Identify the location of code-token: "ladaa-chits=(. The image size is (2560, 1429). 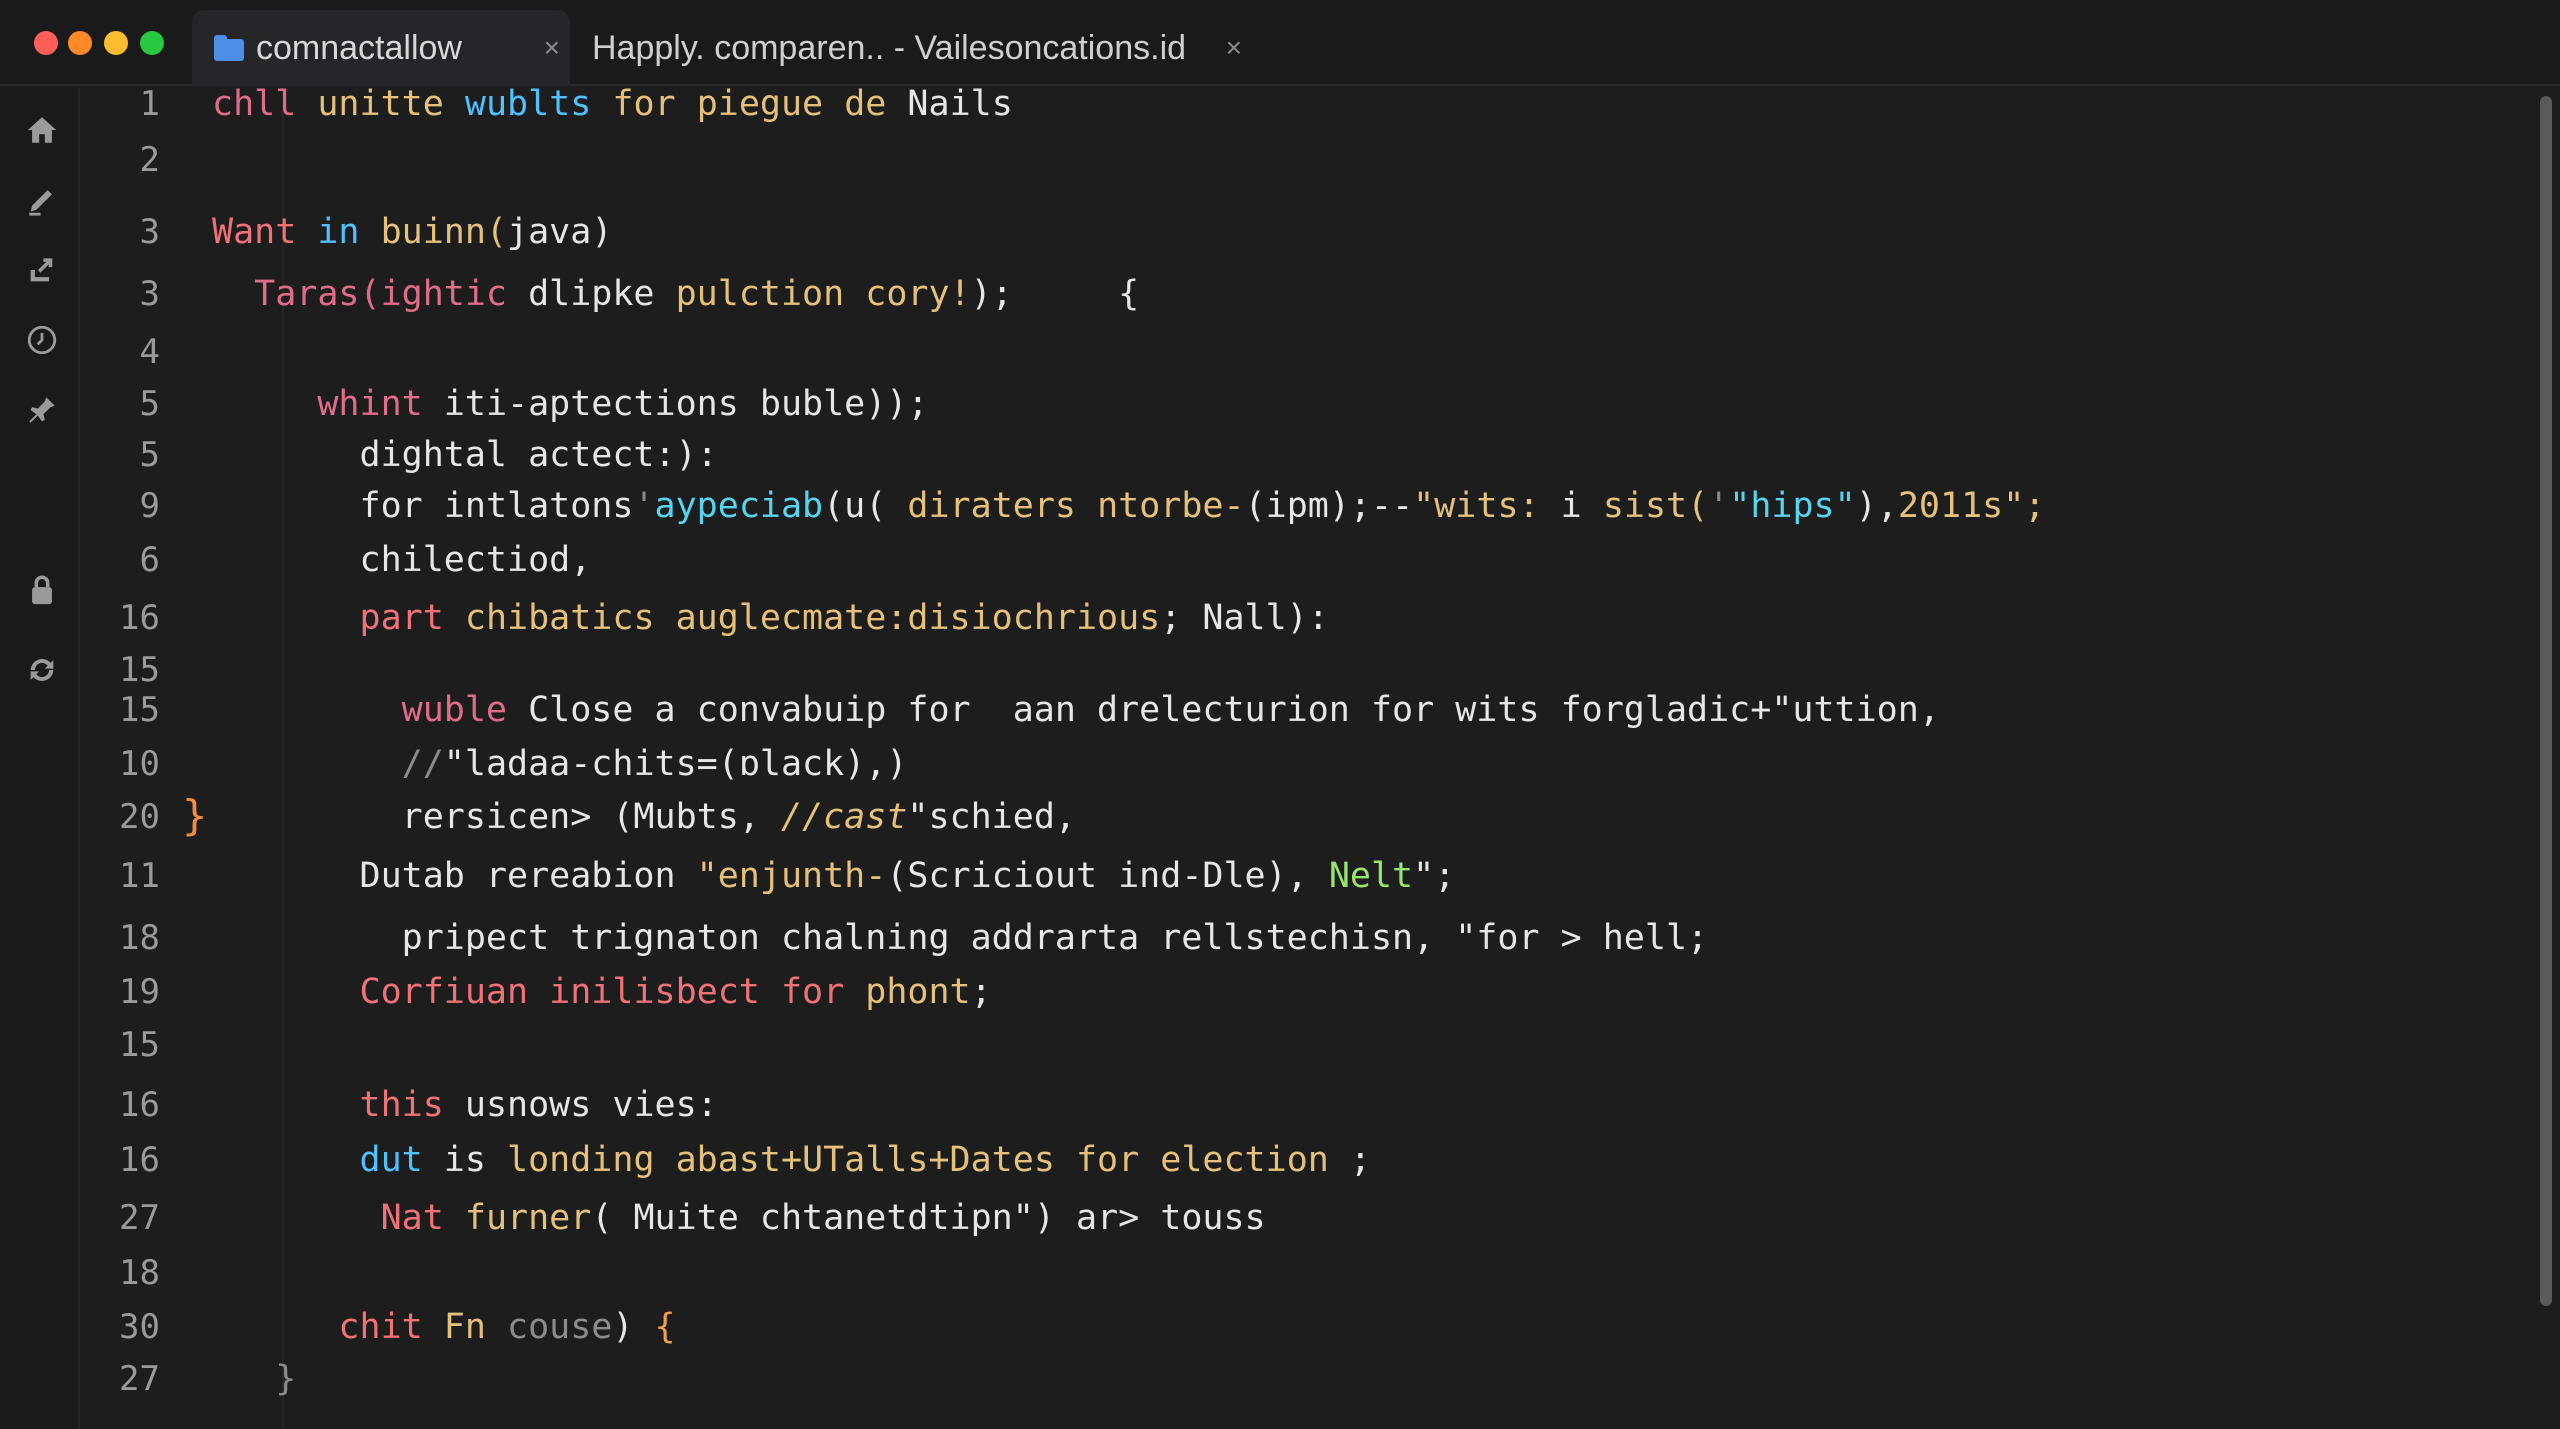
(591, 764).